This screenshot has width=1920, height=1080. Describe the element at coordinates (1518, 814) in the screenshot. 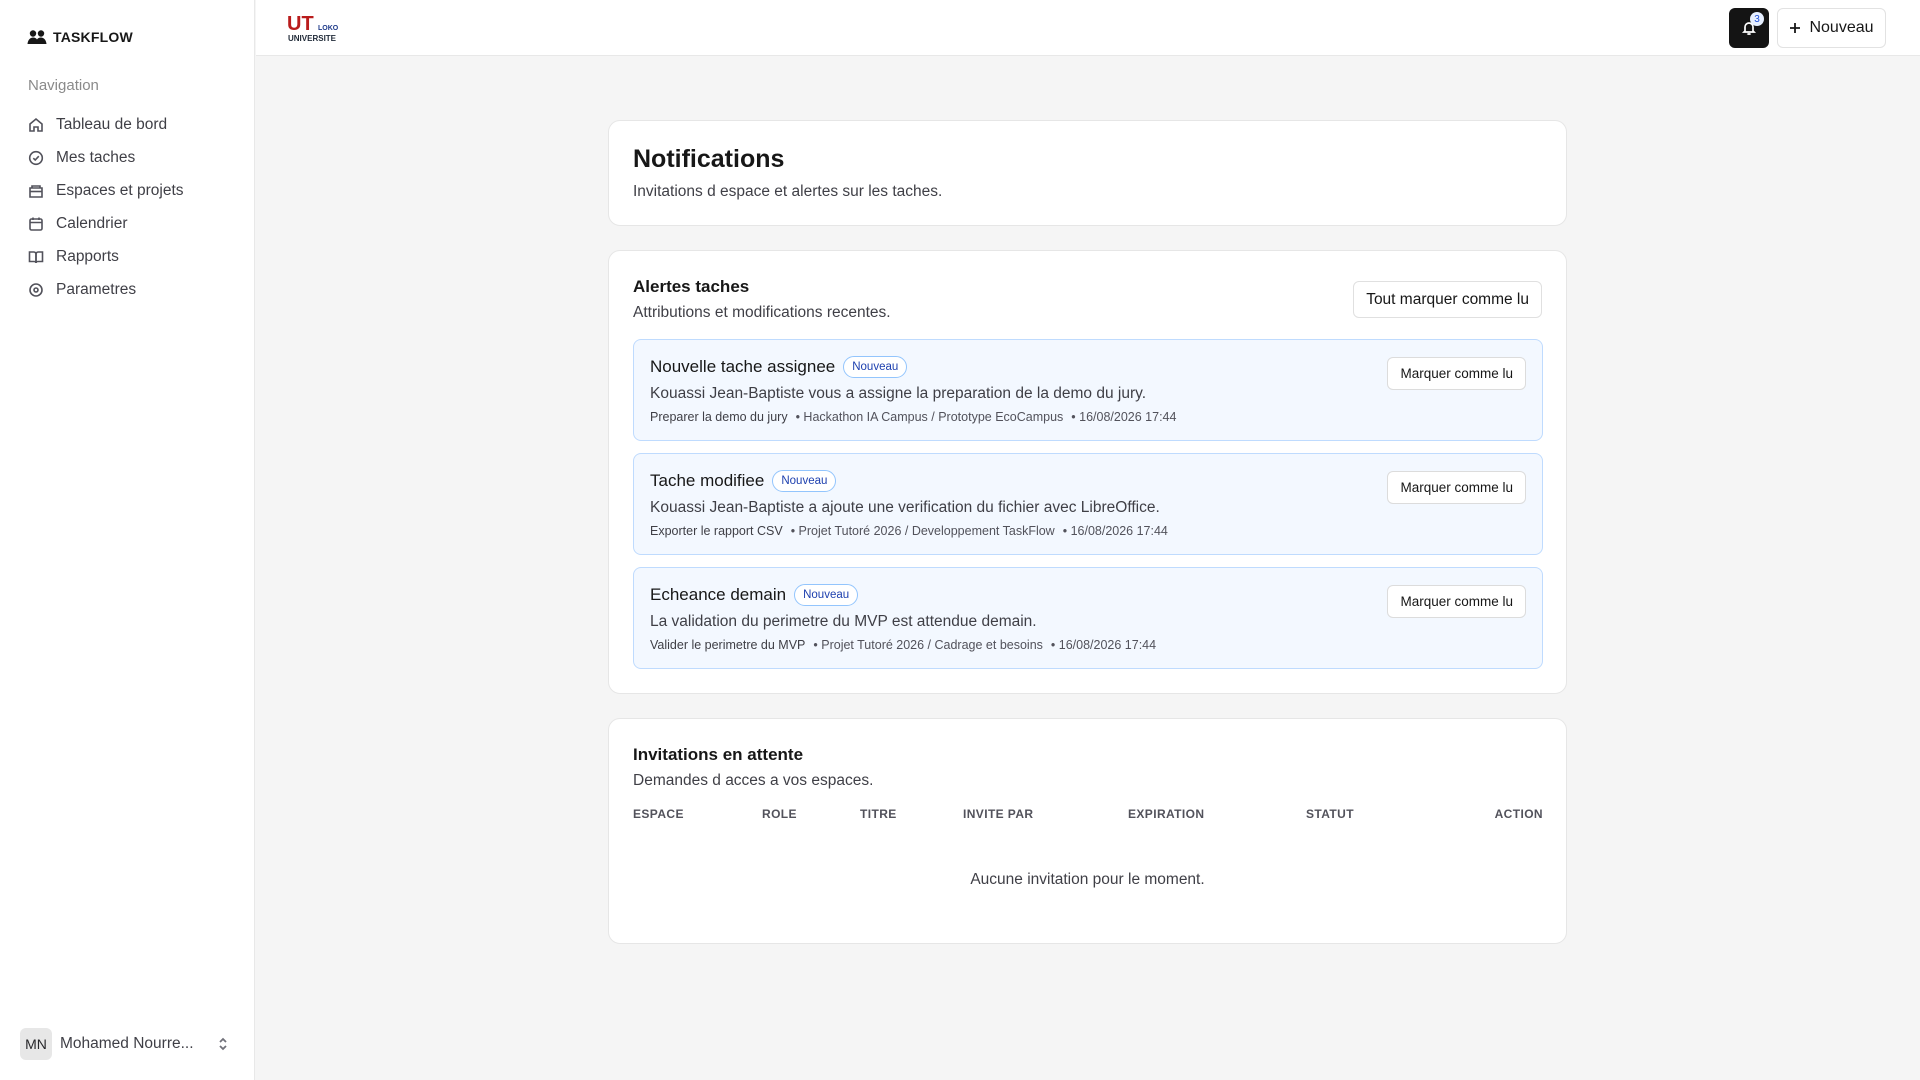

I see `column-header: ACTION` at that location.